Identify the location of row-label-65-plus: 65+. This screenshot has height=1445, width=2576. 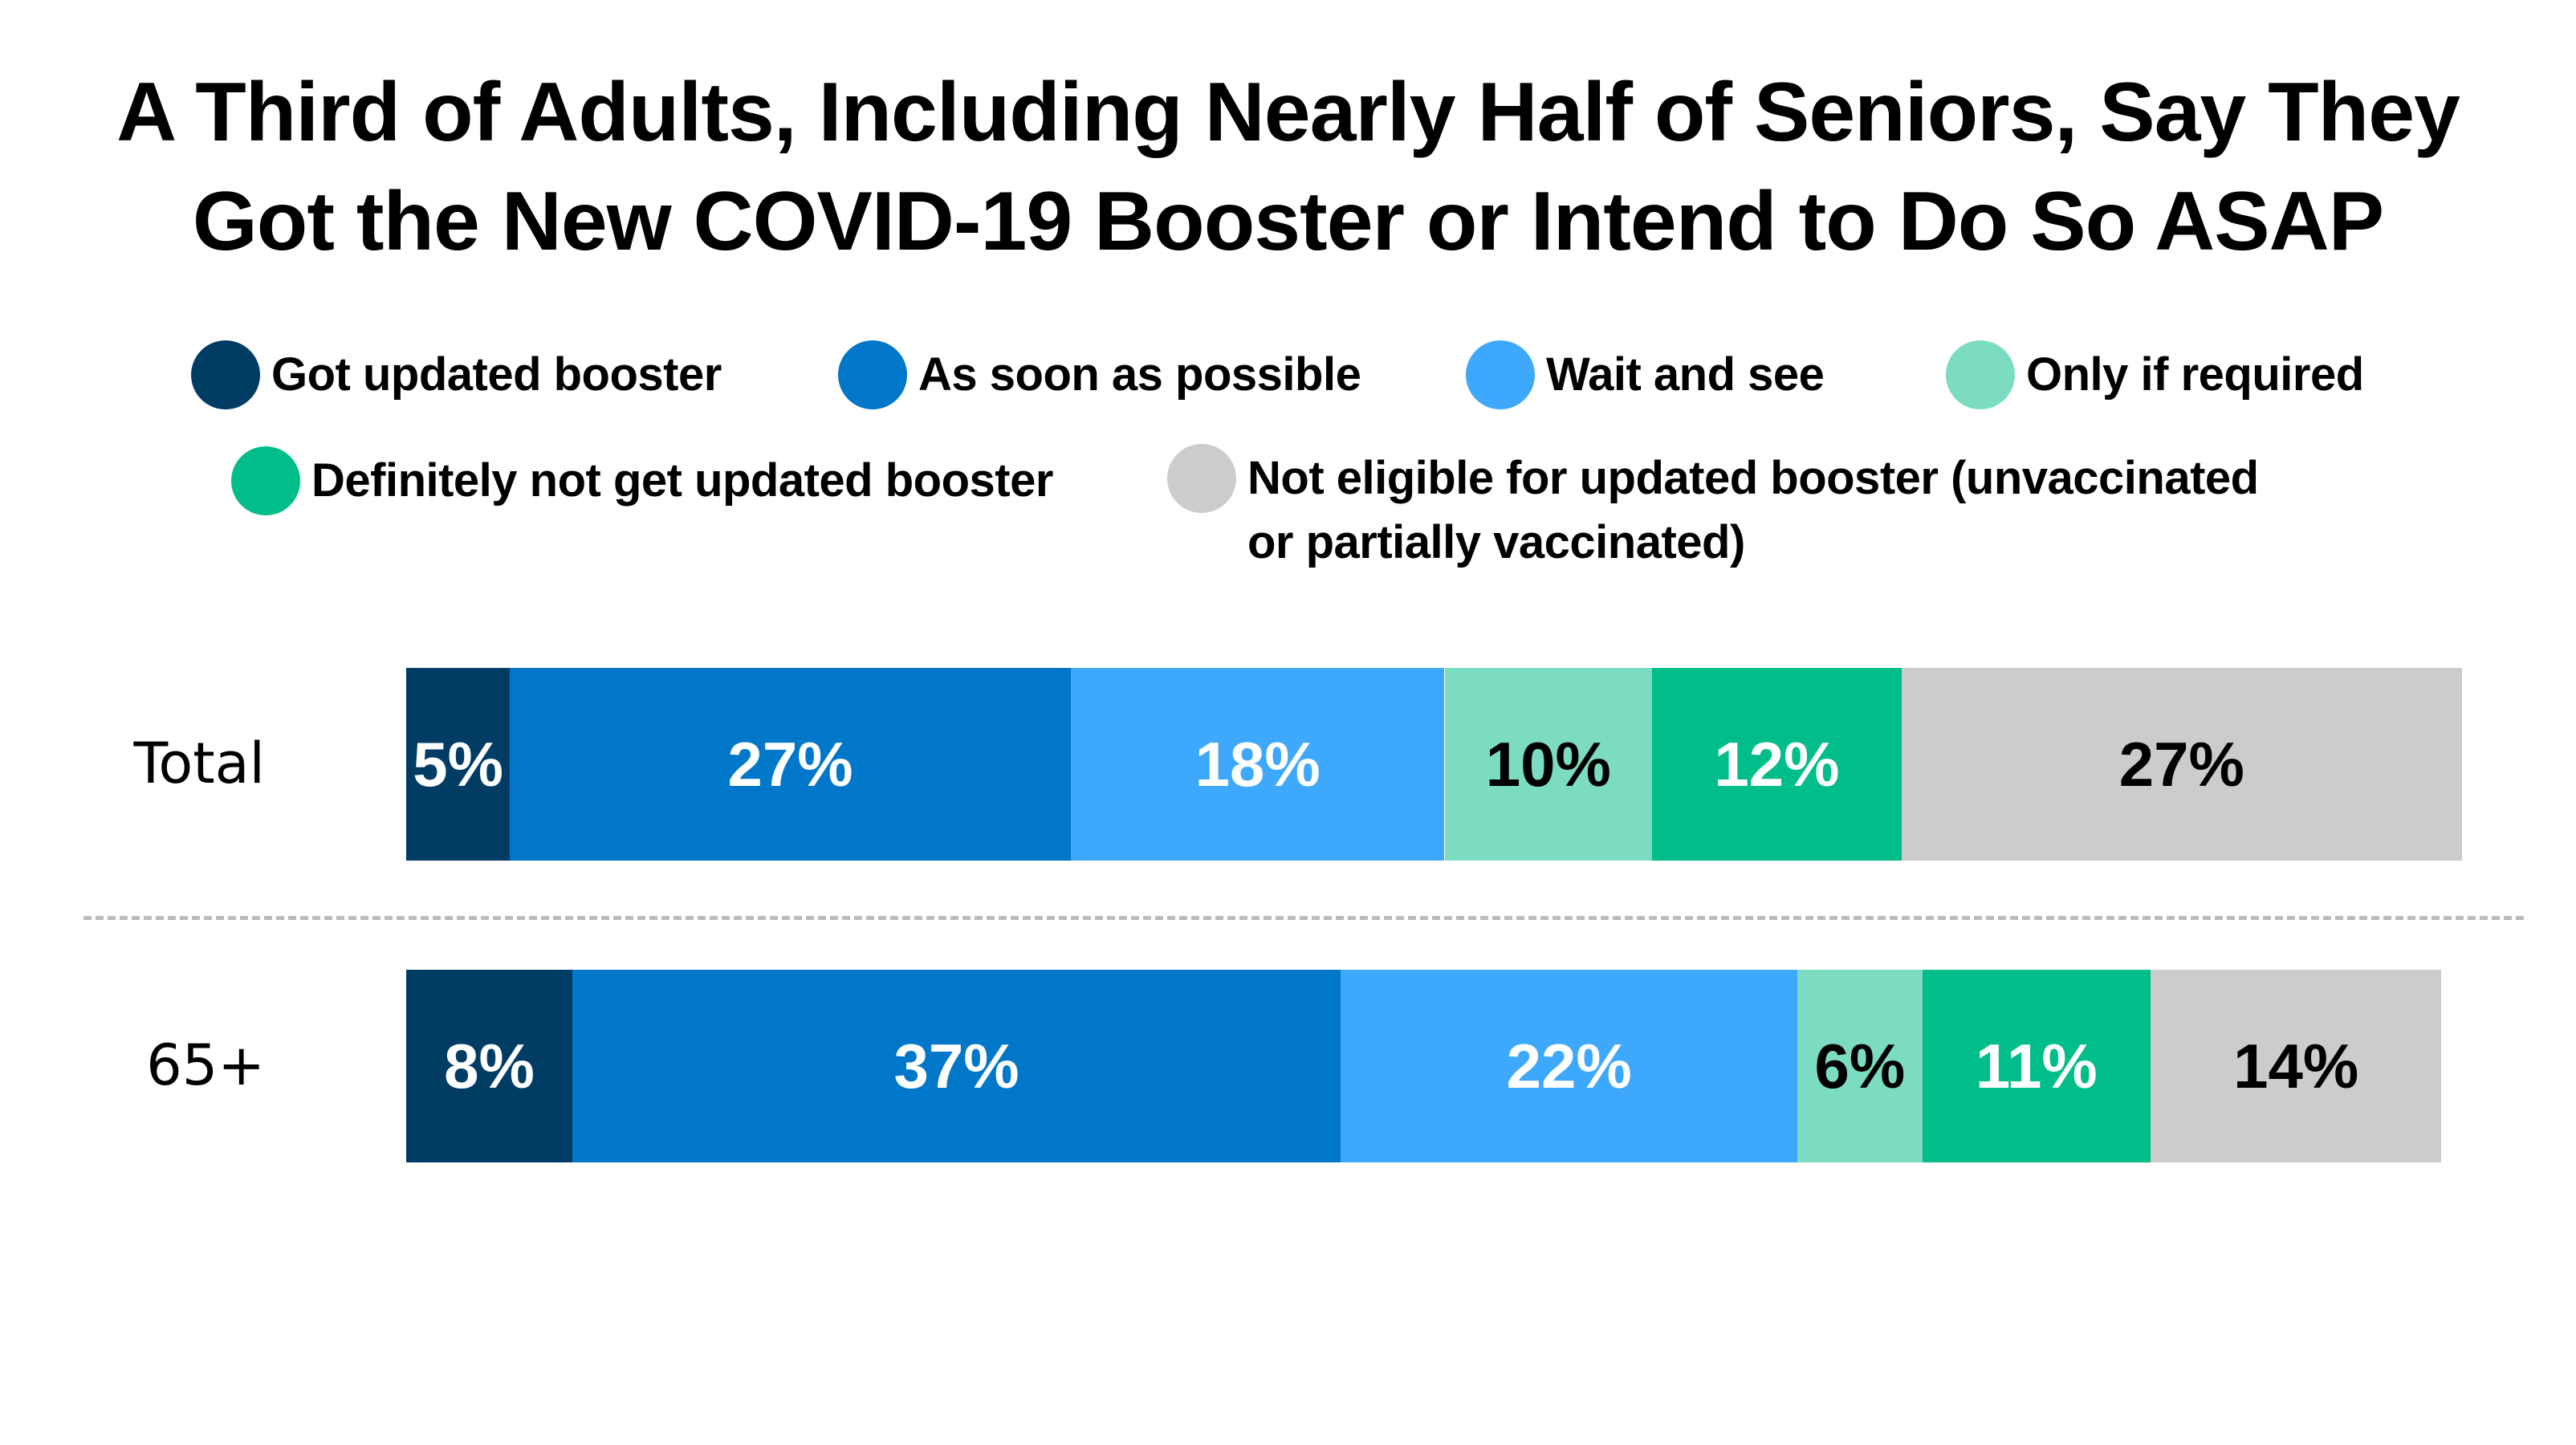
(205, 1065).